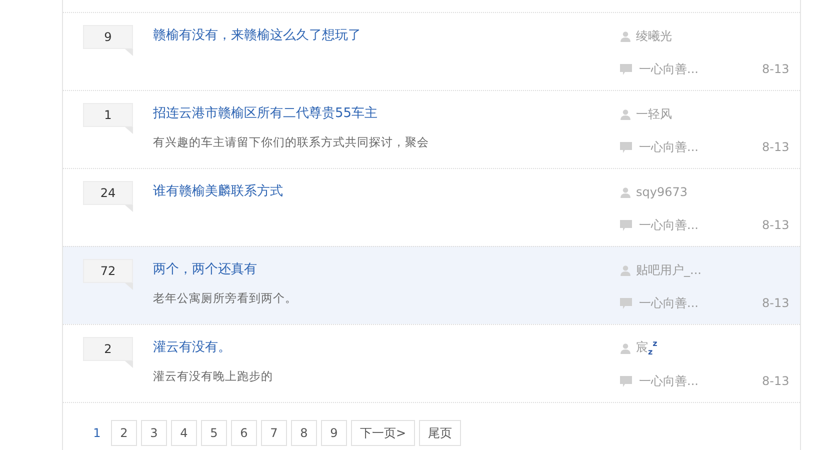  I want to click on thread-excerpt: 灌云有没有晚上跑步的, so click(213, 376).